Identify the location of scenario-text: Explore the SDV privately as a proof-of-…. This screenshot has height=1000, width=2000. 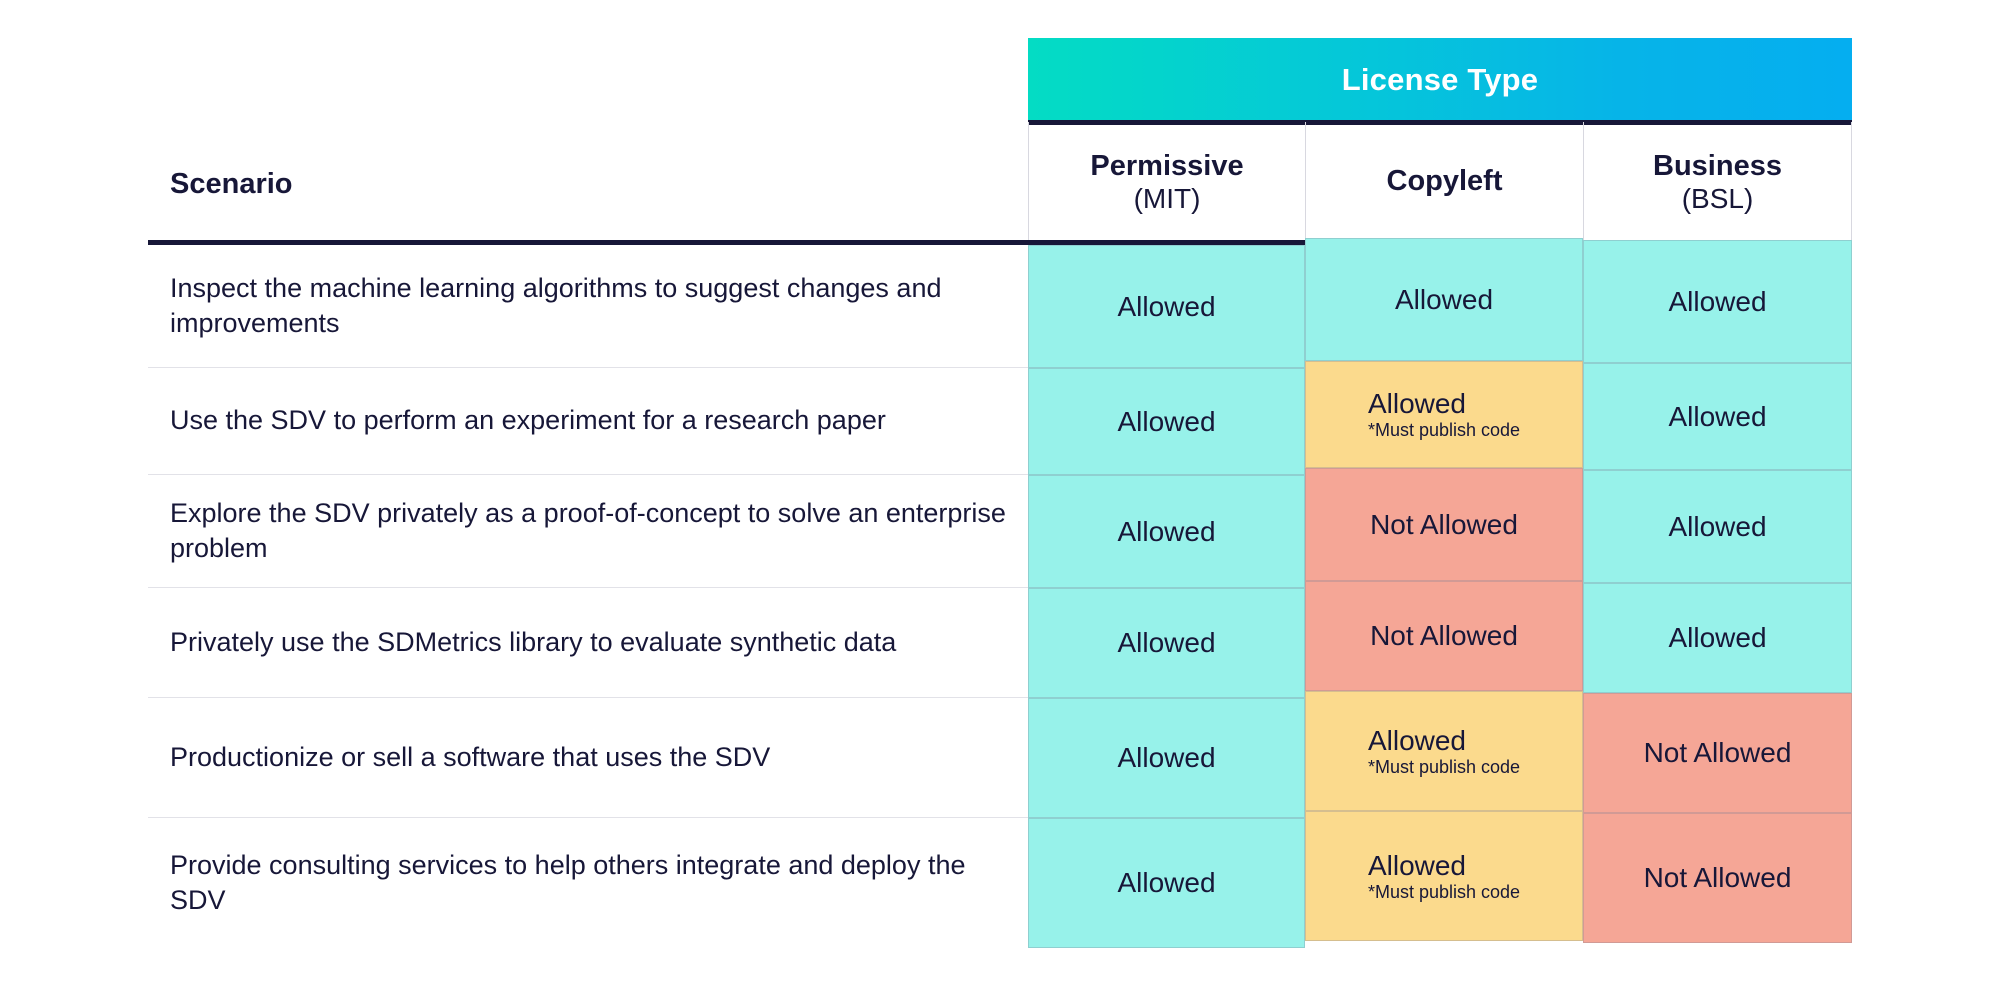
(588, 530).